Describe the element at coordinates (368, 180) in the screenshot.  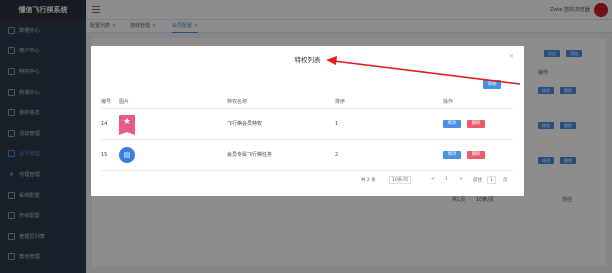
I see `pager-total: 共 2 条` at that location.